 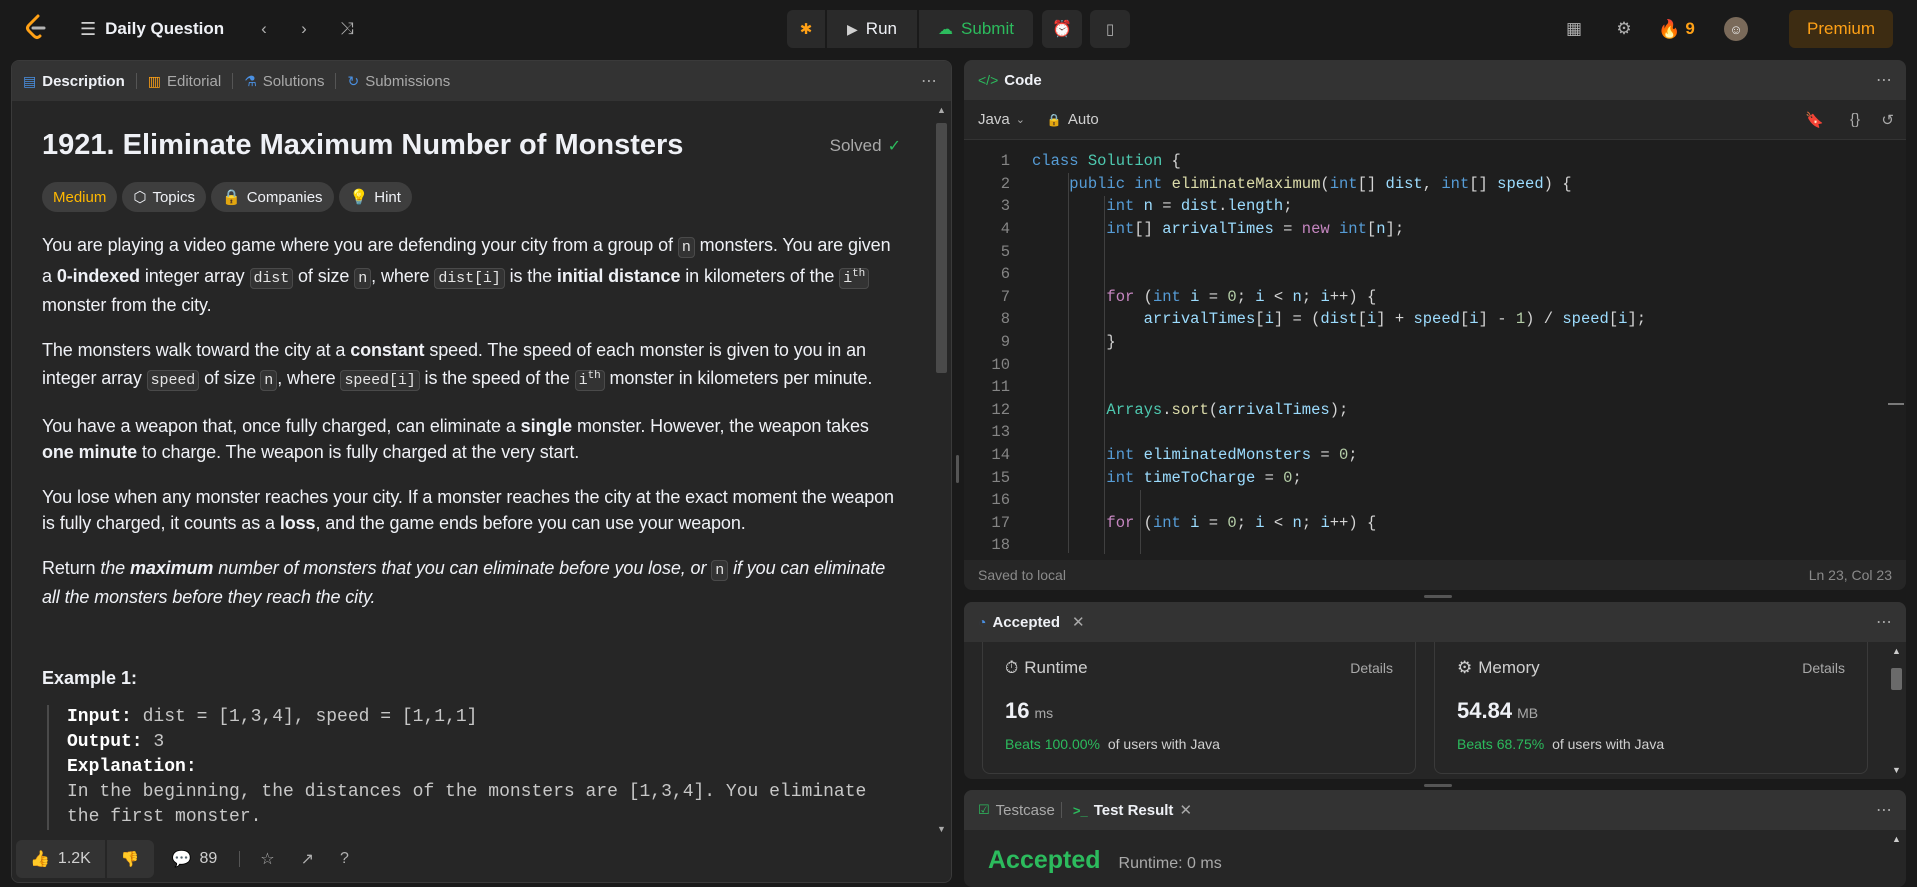 What do you see at coordinates (60, 859) in the screenshot?
I see `like-button: 👍 1.2K` at bounding box center [60, 859].